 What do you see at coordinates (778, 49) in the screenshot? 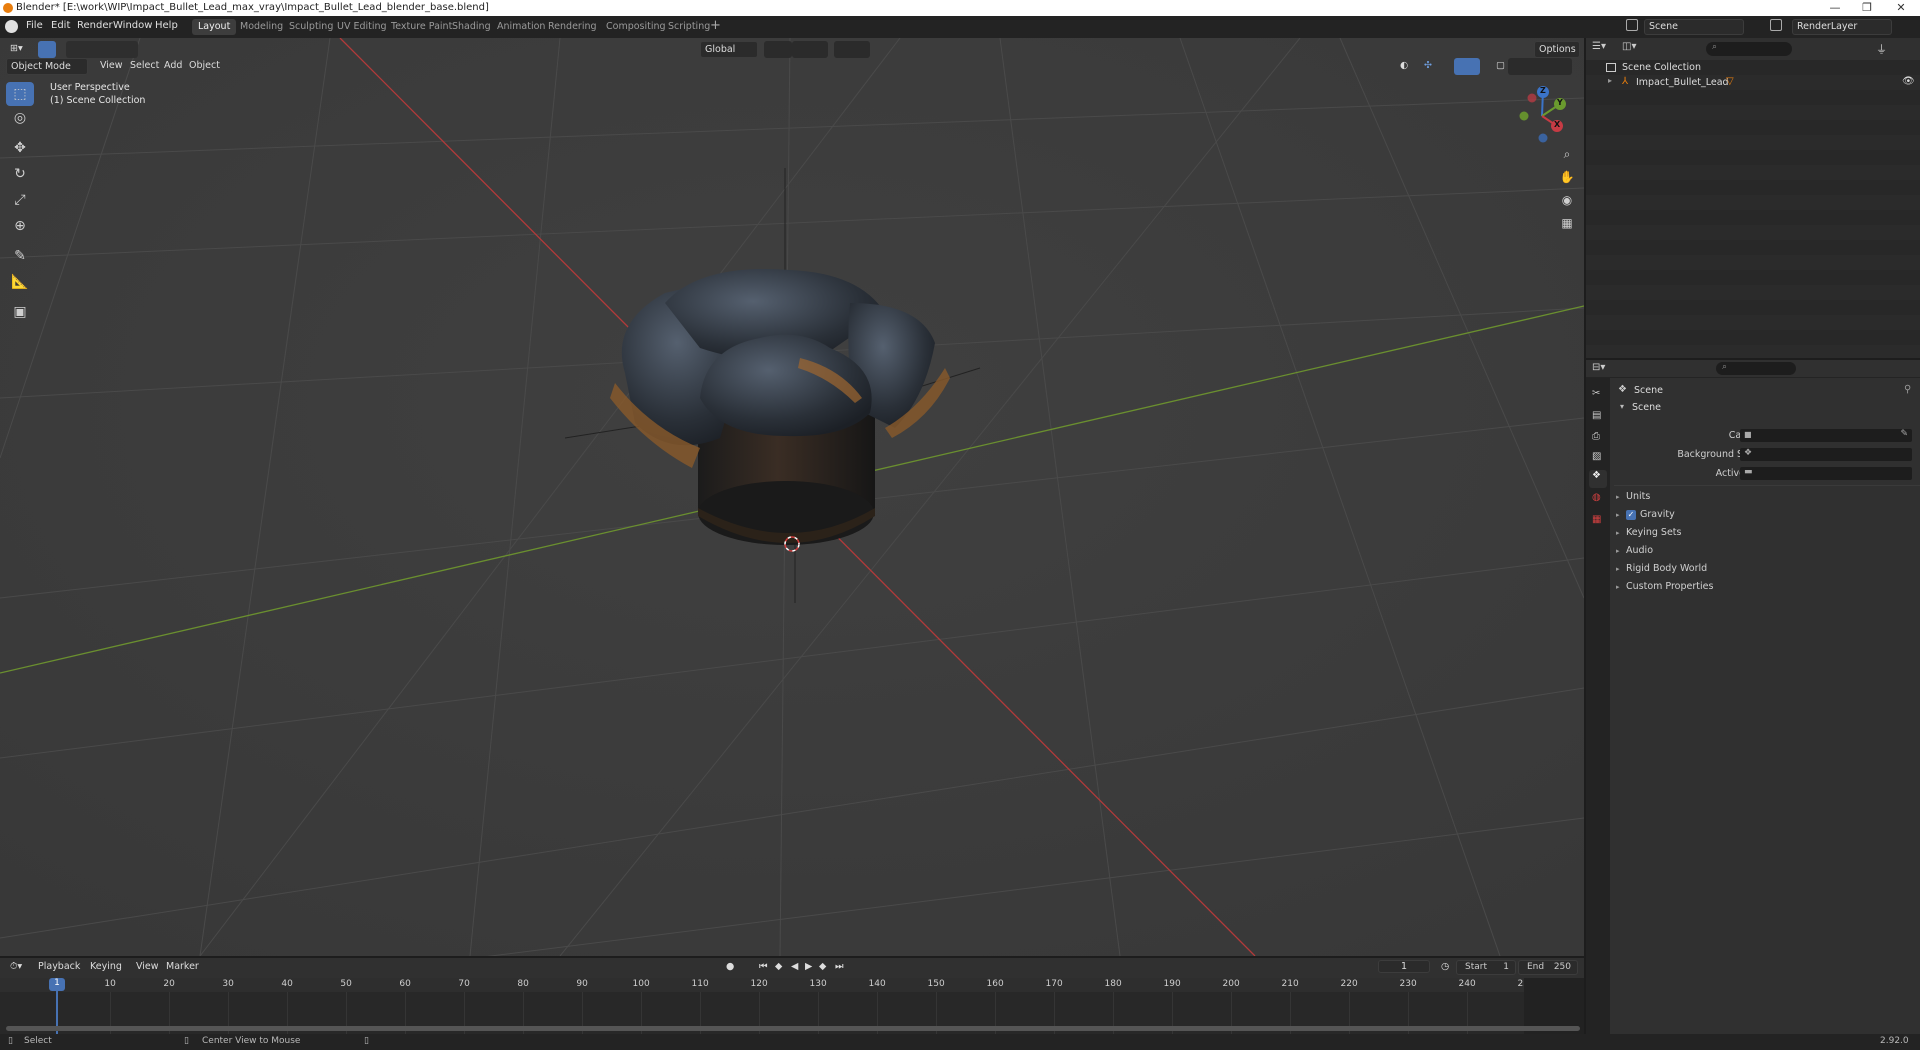
I see `pivot-point-icon` at bounding box center [778, 49].